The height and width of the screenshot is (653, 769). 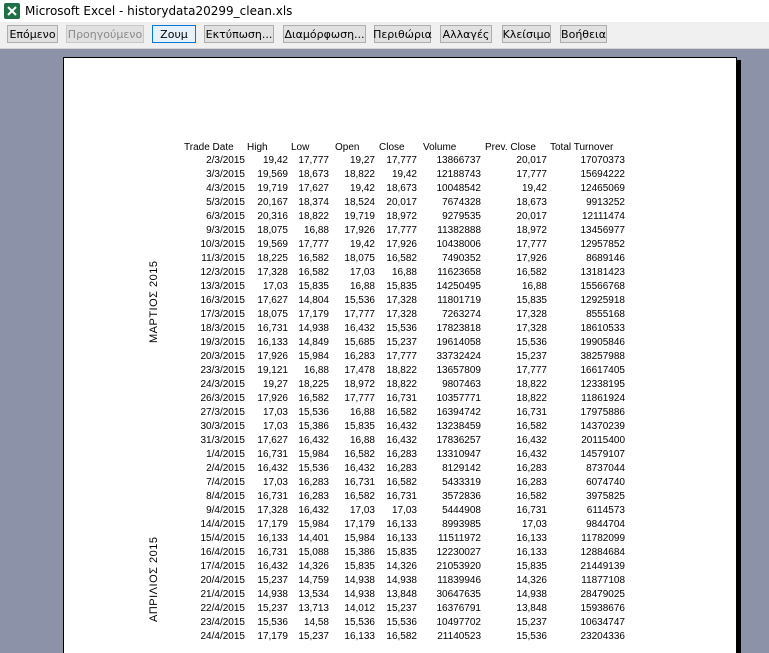 What do you see at coordinates (459, 398) in the screenshot?
I see `cell-volume: 10357771` at bounding box center [459, 398].